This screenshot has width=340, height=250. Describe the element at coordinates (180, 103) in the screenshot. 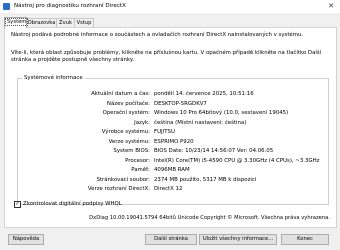

I see `info-value: DESKTOP-5RGDKV7` at that location.